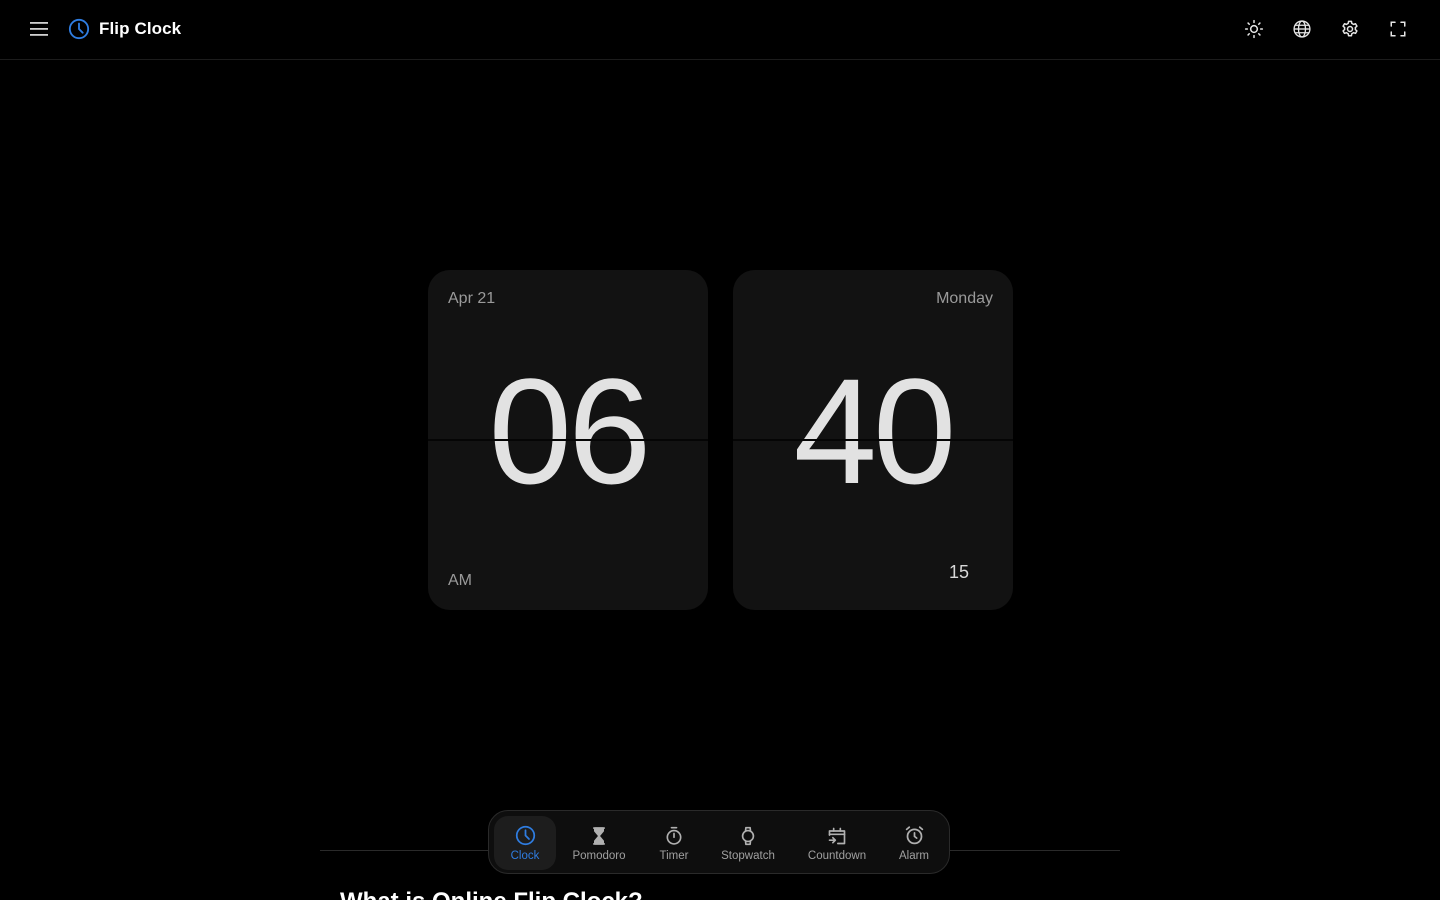  I want to click on article-heading: What is Online Flip Clock?, so click(491, 894).